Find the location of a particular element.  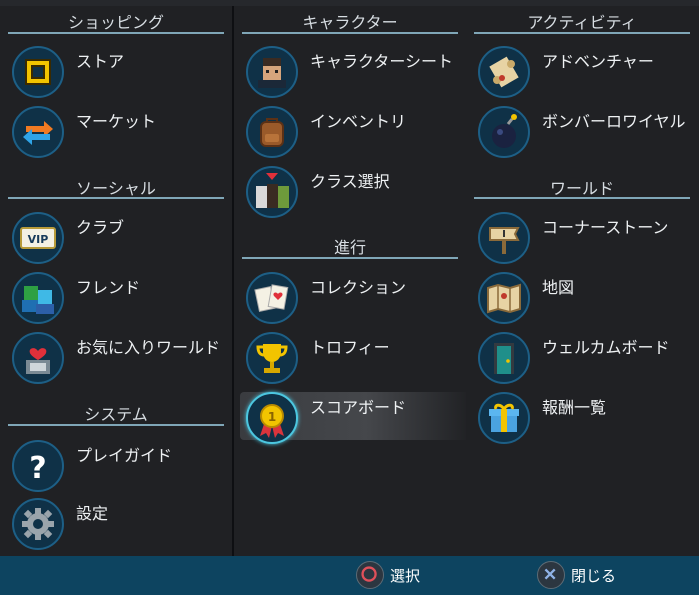

gear-icon is located at coordinates (38, 524).